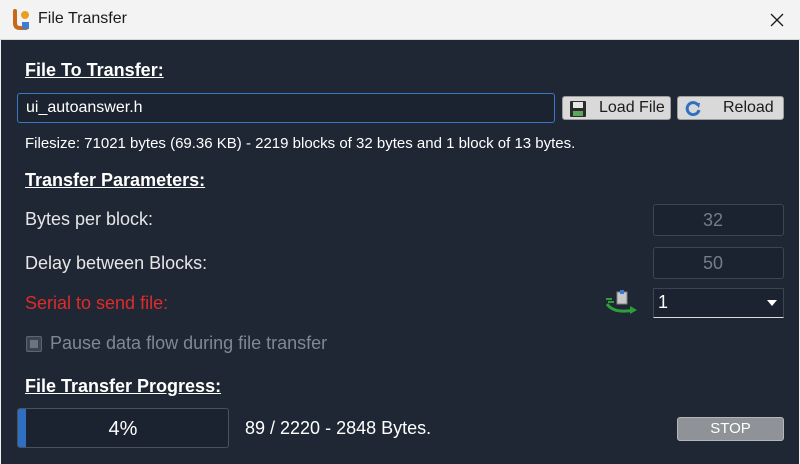 Image resolution: width=800 pixels, height=464 pixels. I want to click on delay-field: 50, so click(718, 263).